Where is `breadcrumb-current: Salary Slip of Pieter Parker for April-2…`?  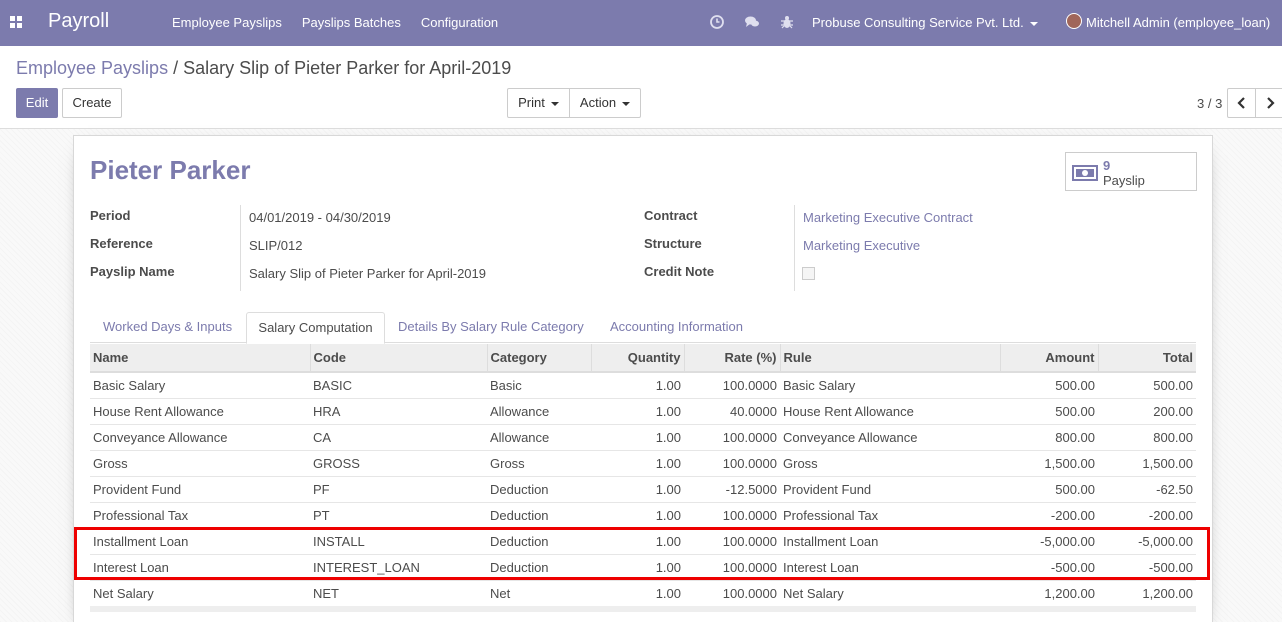
breadcrumb-current: Salary Slip of Pieter Parker for April-2… is located at coordinates (347, 68).